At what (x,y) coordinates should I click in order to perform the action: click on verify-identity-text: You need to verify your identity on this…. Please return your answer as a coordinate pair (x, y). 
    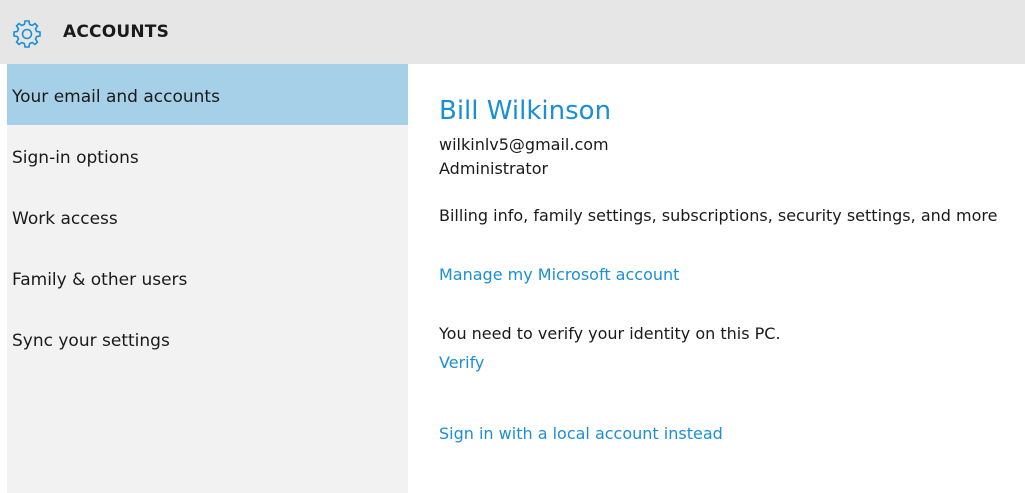
    Looking at the image, I should click on (610, 333).